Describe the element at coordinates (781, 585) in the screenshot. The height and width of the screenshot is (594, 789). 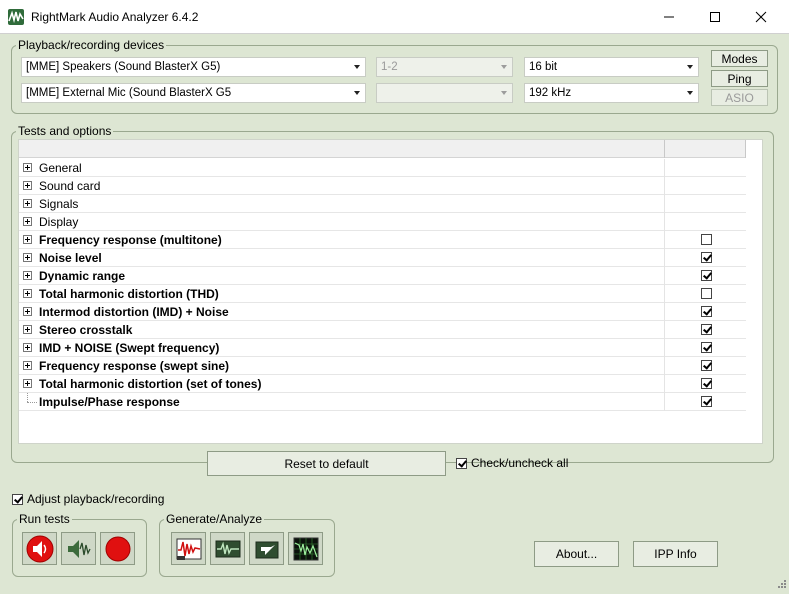
I see `resize-grip-icon` at that location.